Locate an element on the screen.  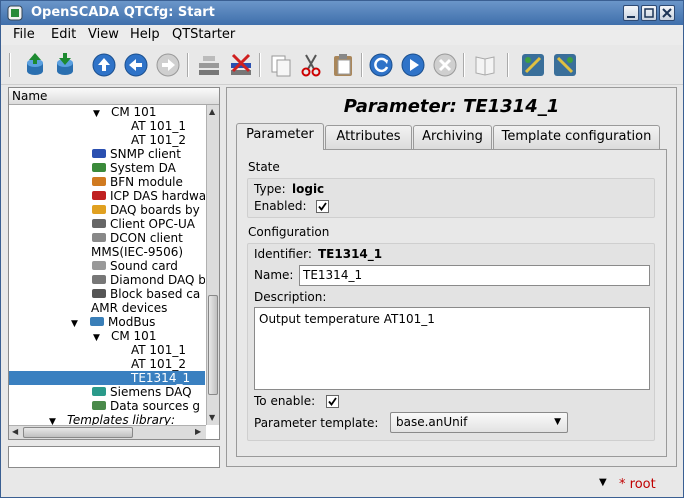
tree-item: System DA is located at coordinates (133, 168).